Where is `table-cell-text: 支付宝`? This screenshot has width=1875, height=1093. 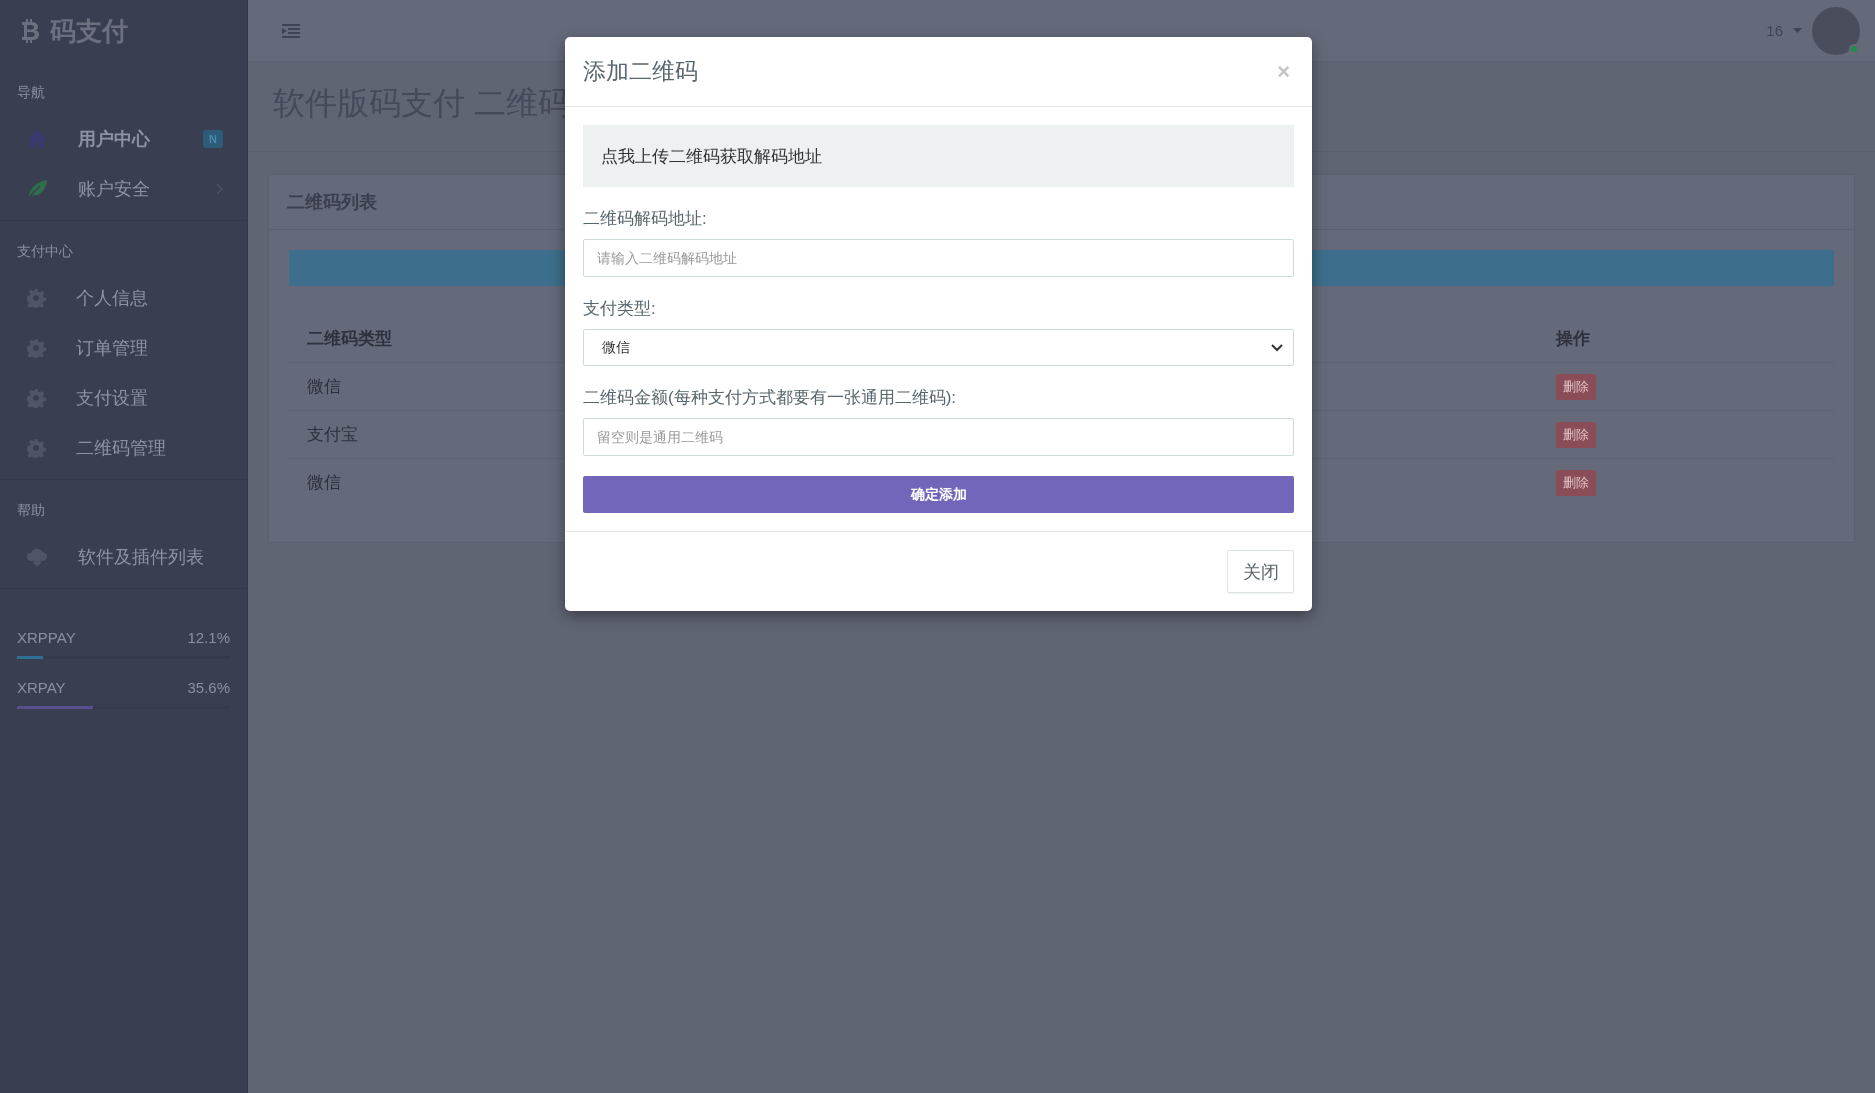 table-cell-text: 支付宝 is located at coordinates (332, 435).